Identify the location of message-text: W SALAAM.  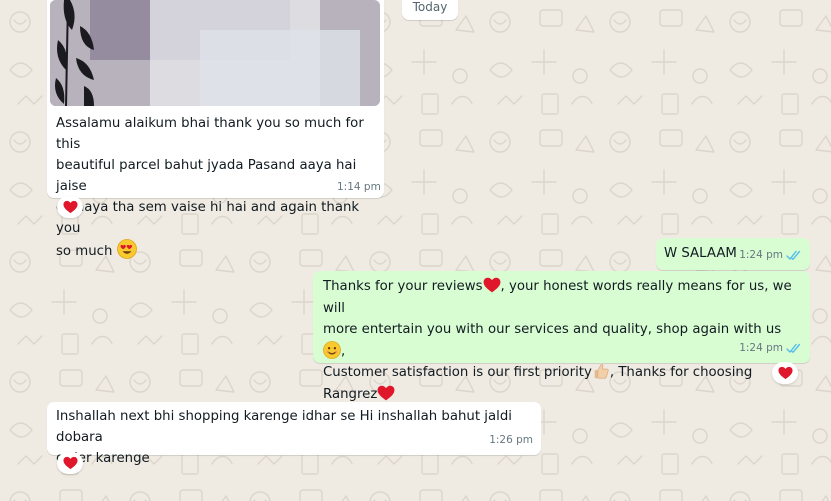
(700, 253).